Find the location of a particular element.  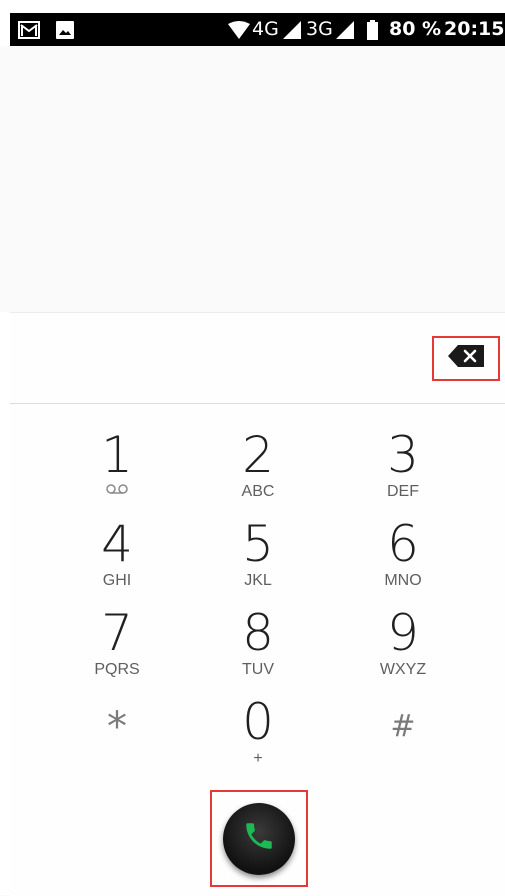

key-5-digit: 5 is located at coordinates (258, 544).